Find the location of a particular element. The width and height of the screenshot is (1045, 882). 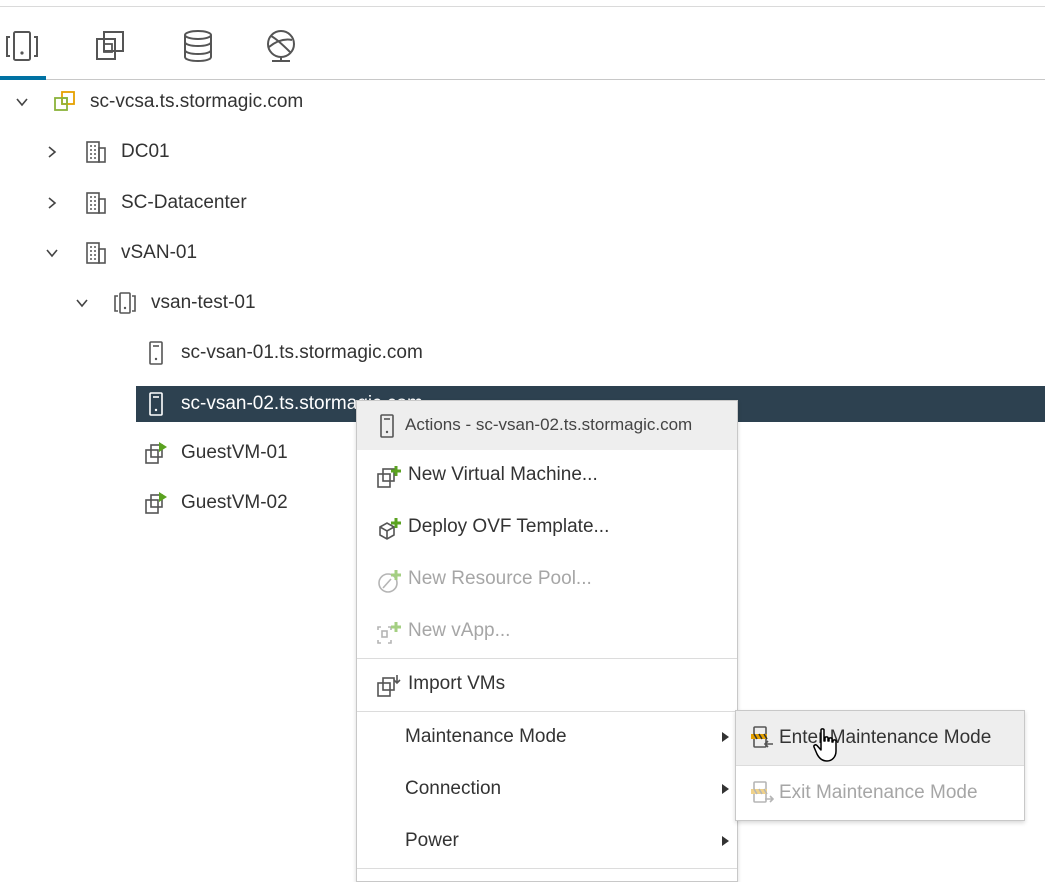

vapp-icon is located at coordinates (389, 633).